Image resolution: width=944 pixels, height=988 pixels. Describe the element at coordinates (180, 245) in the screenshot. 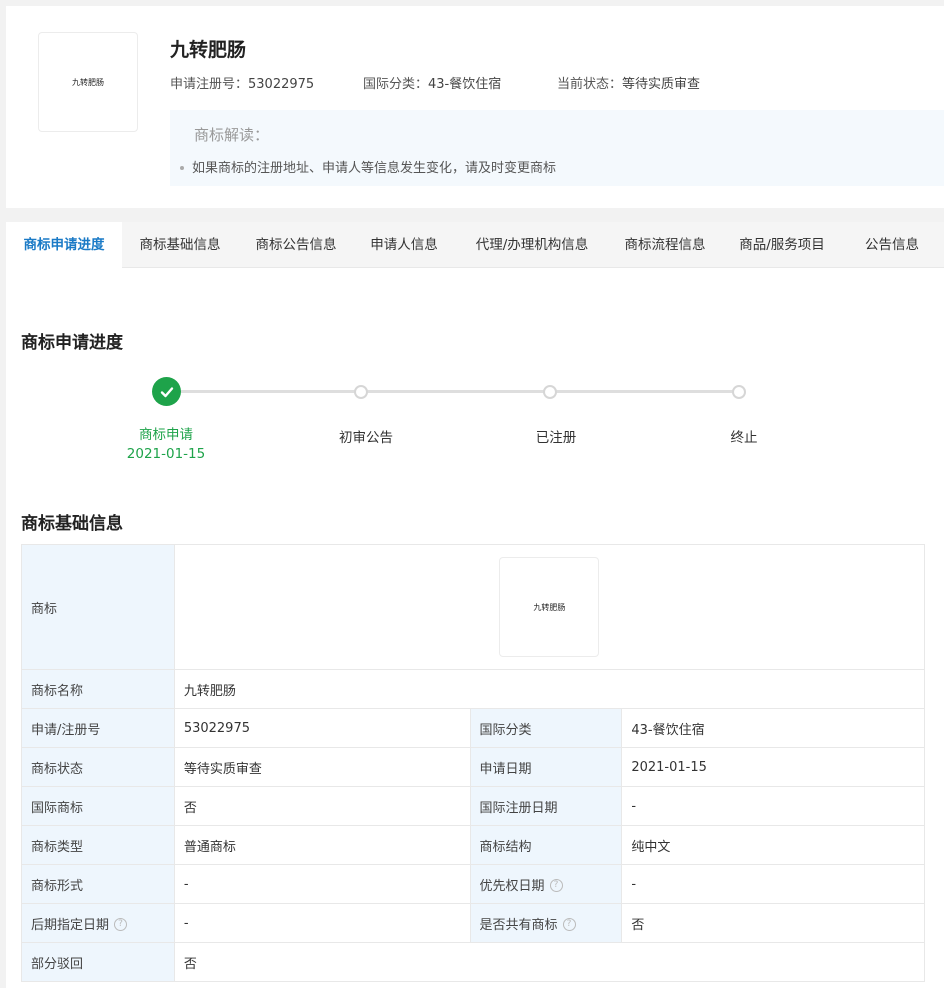

I see `tab-basic-info: 商标基础信息` at that location.